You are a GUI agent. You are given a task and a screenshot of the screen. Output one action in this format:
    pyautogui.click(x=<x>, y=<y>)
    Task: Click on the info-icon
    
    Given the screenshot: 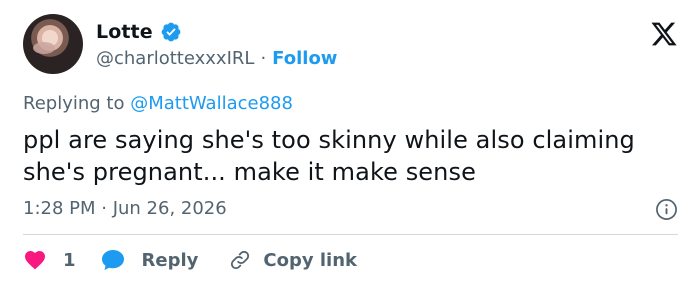 What is the action you would take?
    pyautogui.click(x=666, y=209)
    